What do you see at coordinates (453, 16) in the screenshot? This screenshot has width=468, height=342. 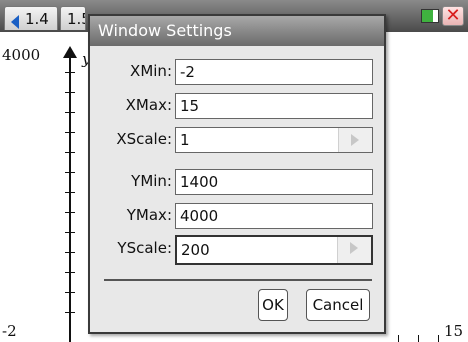 I see `close-icon: ✕` at bounding box center [453, 16].